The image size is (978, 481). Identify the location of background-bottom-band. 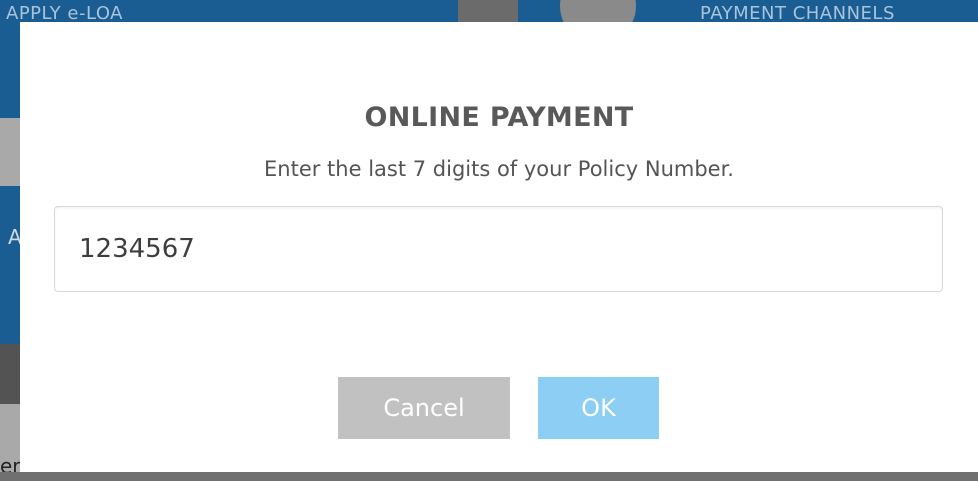
(489, 476).